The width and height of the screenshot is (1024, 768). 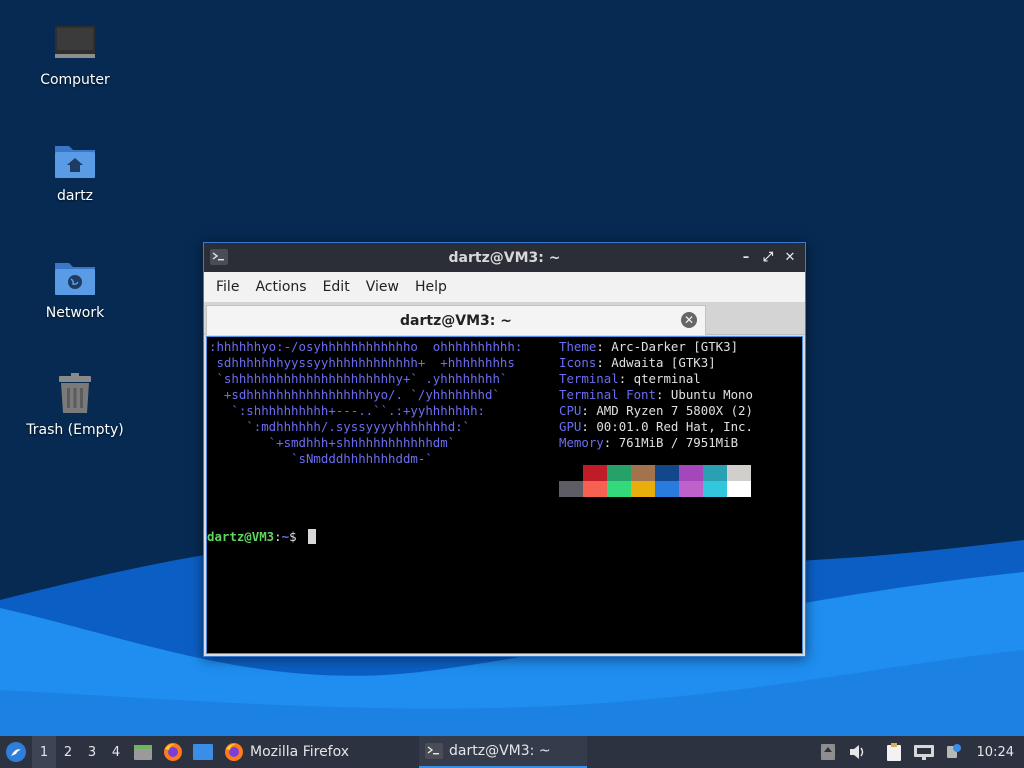 I want to click on clipboard-icon, so click(x=893, y=752).